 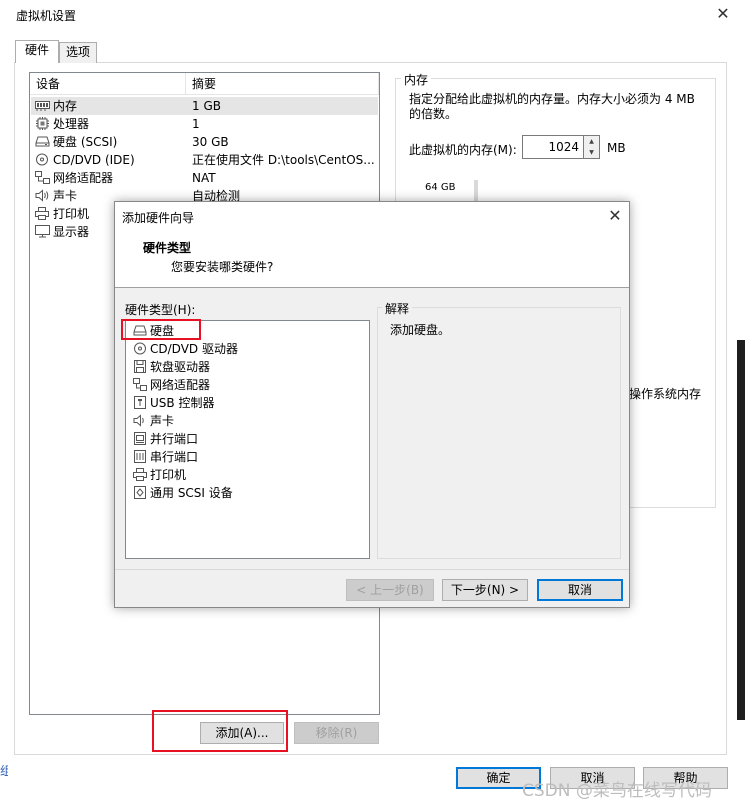 I want to click on memory-unit: MB, so click(x=616, y=148).